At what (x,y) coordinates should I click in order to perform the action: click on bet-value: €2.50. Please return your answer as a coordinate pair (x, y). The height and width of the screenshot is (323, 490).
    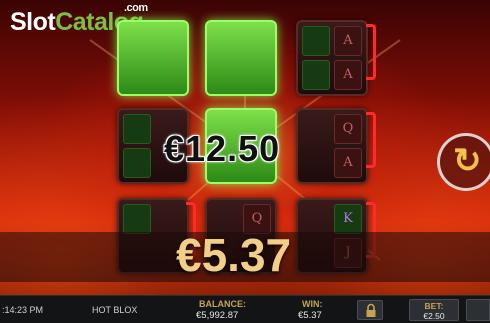
    Looking at the image, I should click on (434, 316).